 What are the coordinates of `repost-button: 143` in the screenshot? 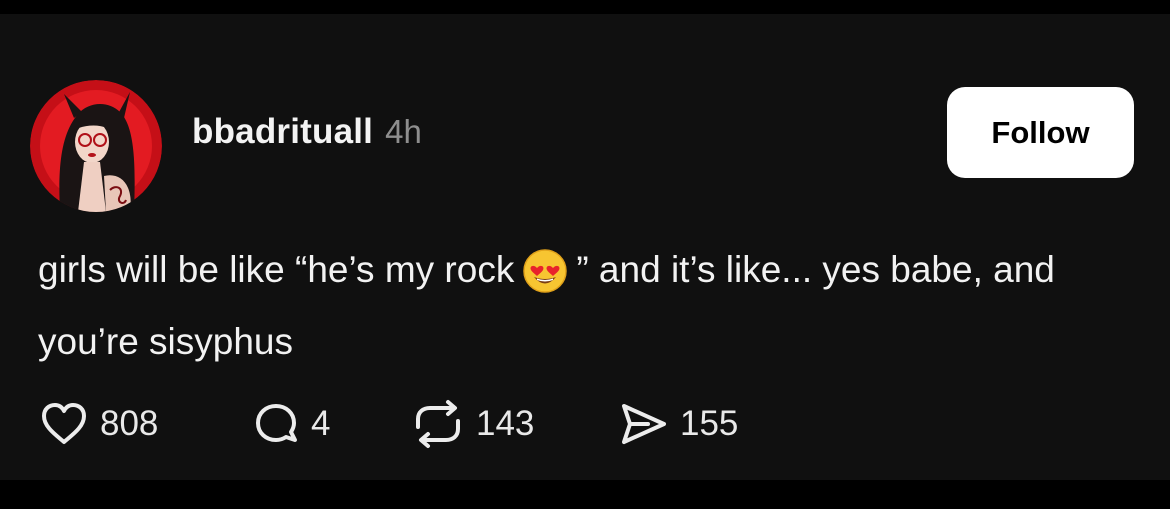 It's located at (472, 424).